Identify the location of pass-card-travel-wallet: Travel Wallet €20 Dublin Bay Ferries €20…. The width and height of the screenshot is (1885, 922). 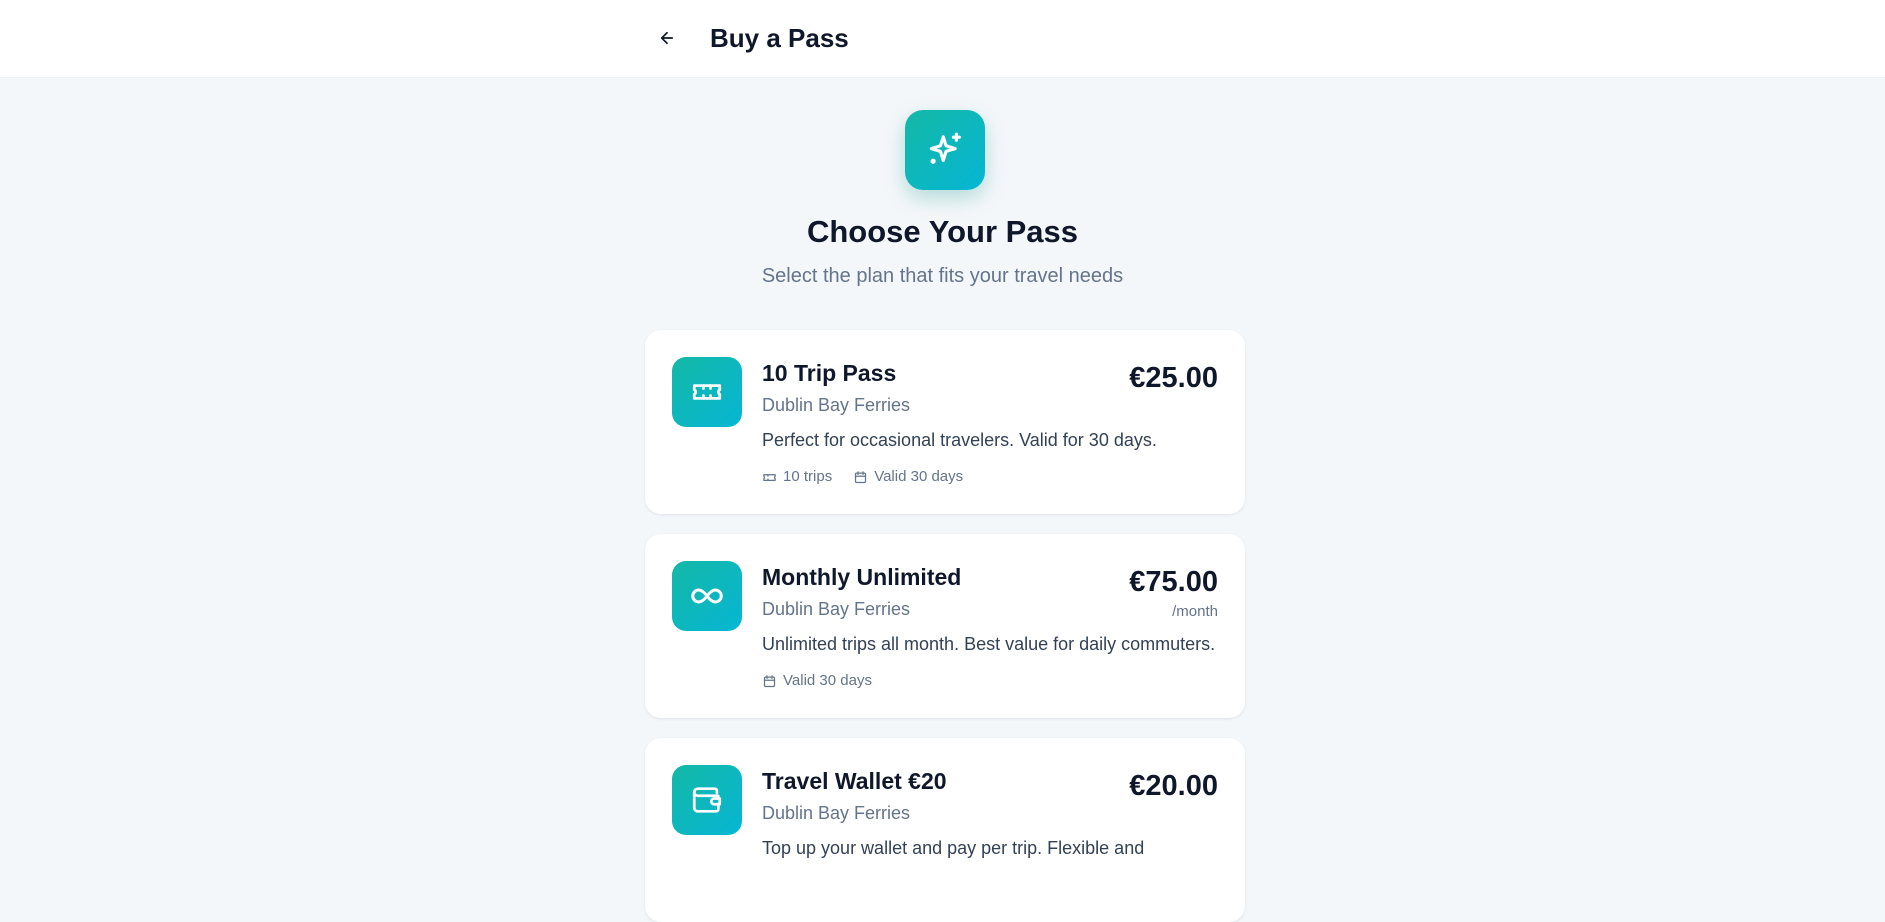
(945, 830).